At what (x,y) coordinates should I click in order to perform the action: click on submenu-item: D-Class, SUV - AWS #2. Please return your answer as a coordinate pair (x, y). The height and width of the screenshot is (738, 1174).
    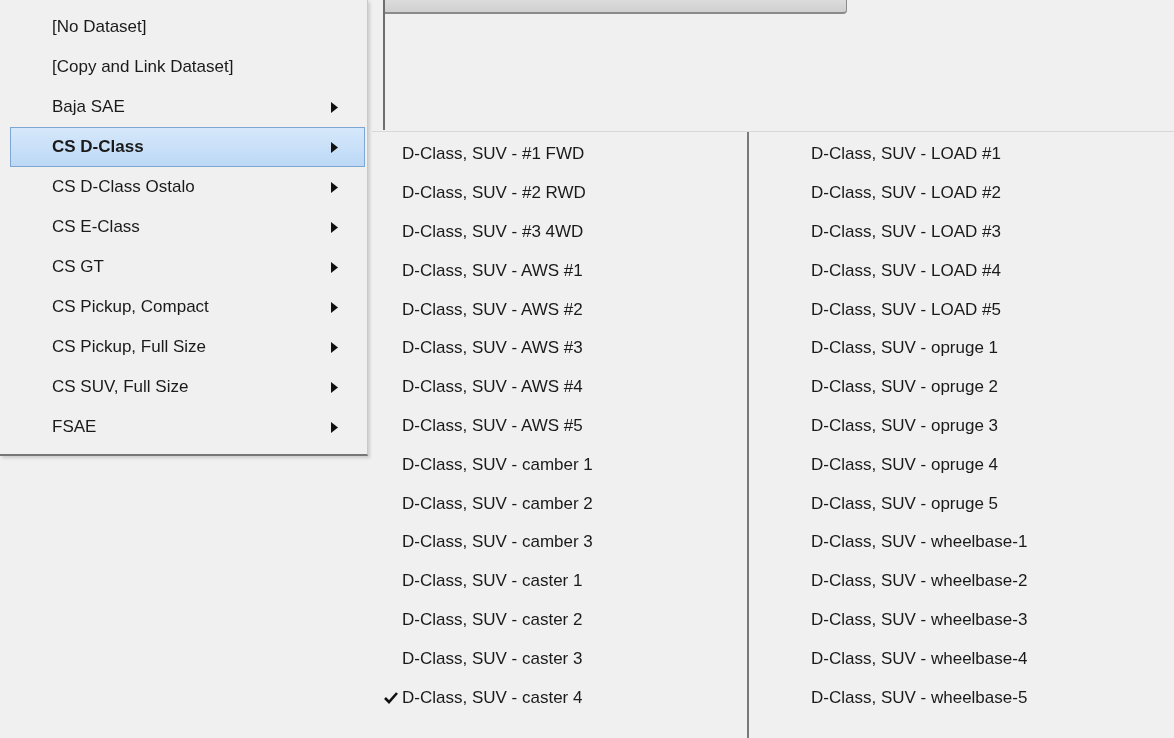
    Looking at the image, I should click on (559, 309).